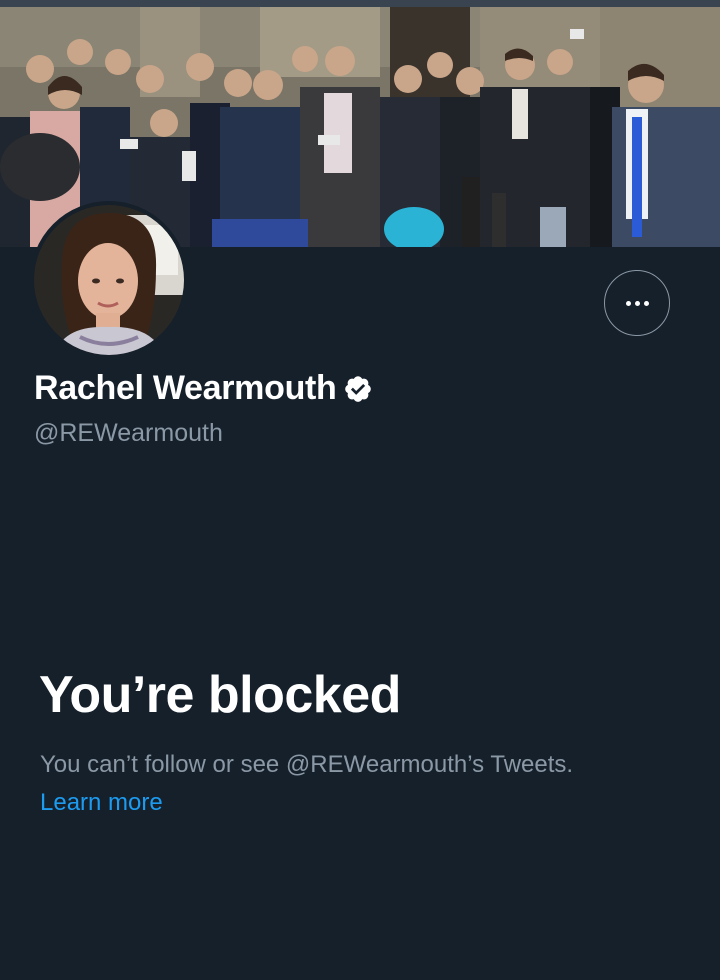  What do you see at coordinates (101, 803) in the screenshot?
I see `learn-more-link: Learn more` at bounding box center [101, 803].